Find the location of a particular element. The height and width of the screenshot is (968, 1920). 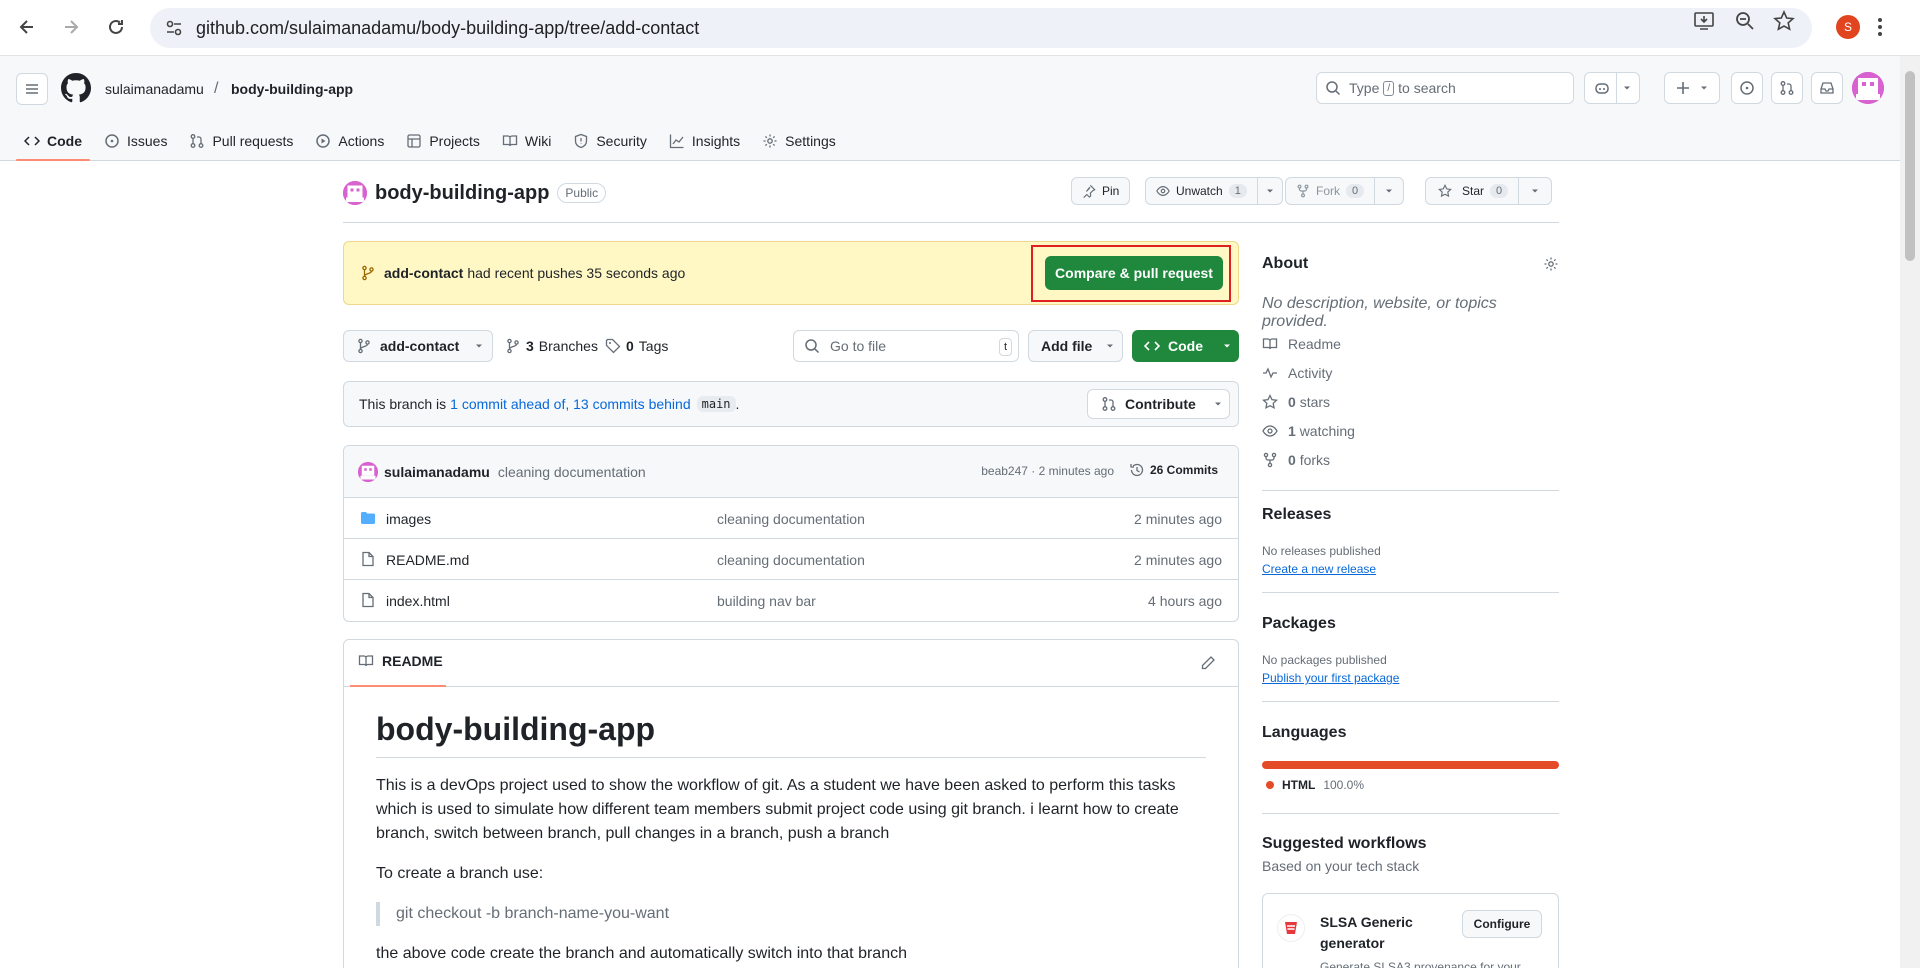

go-to-file-placeholder: Go to file is located at coordinates (858, 346).